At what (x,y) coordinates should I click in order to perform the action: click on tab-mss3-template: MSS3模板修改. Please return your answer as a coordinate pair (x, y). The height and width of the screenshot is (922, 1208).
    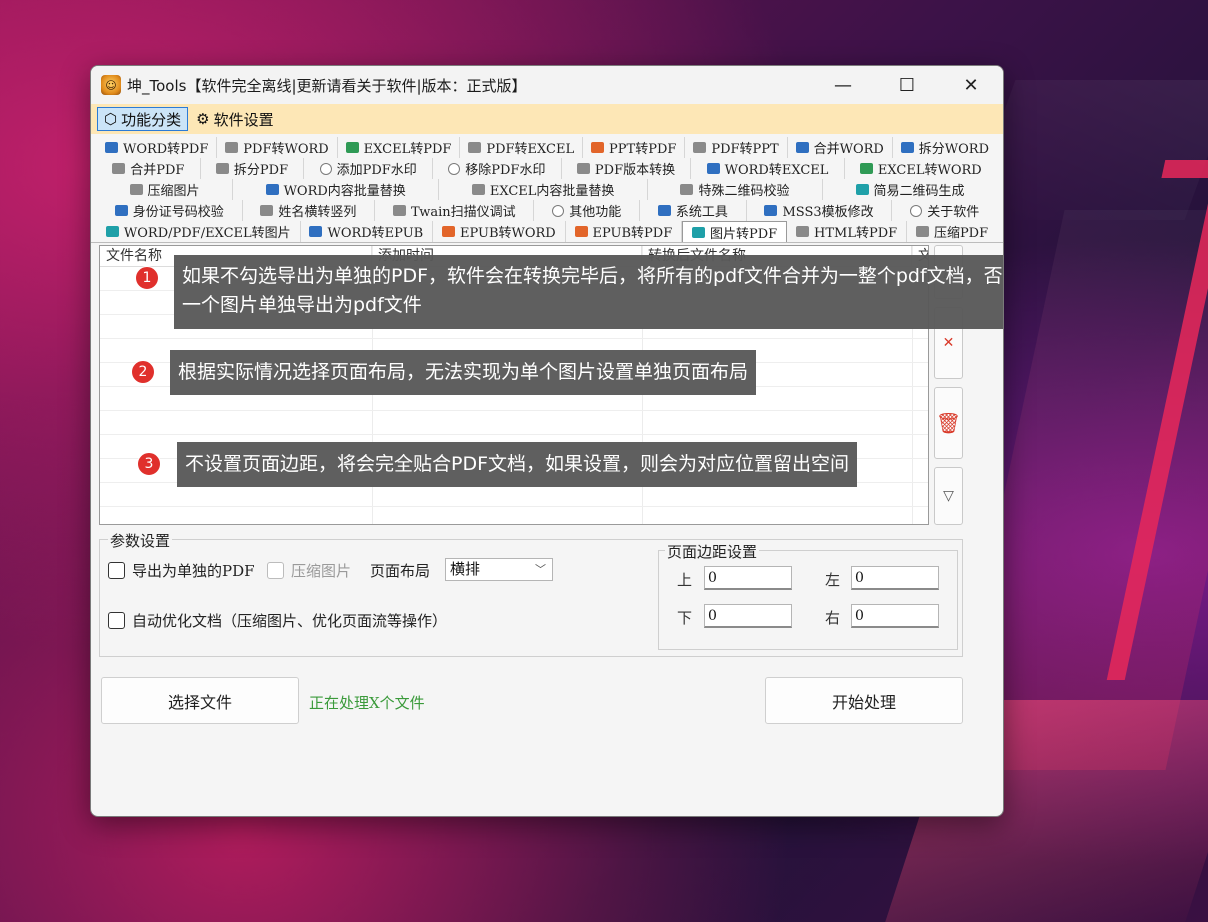
    Looking at the image, I should click on (820, 210).